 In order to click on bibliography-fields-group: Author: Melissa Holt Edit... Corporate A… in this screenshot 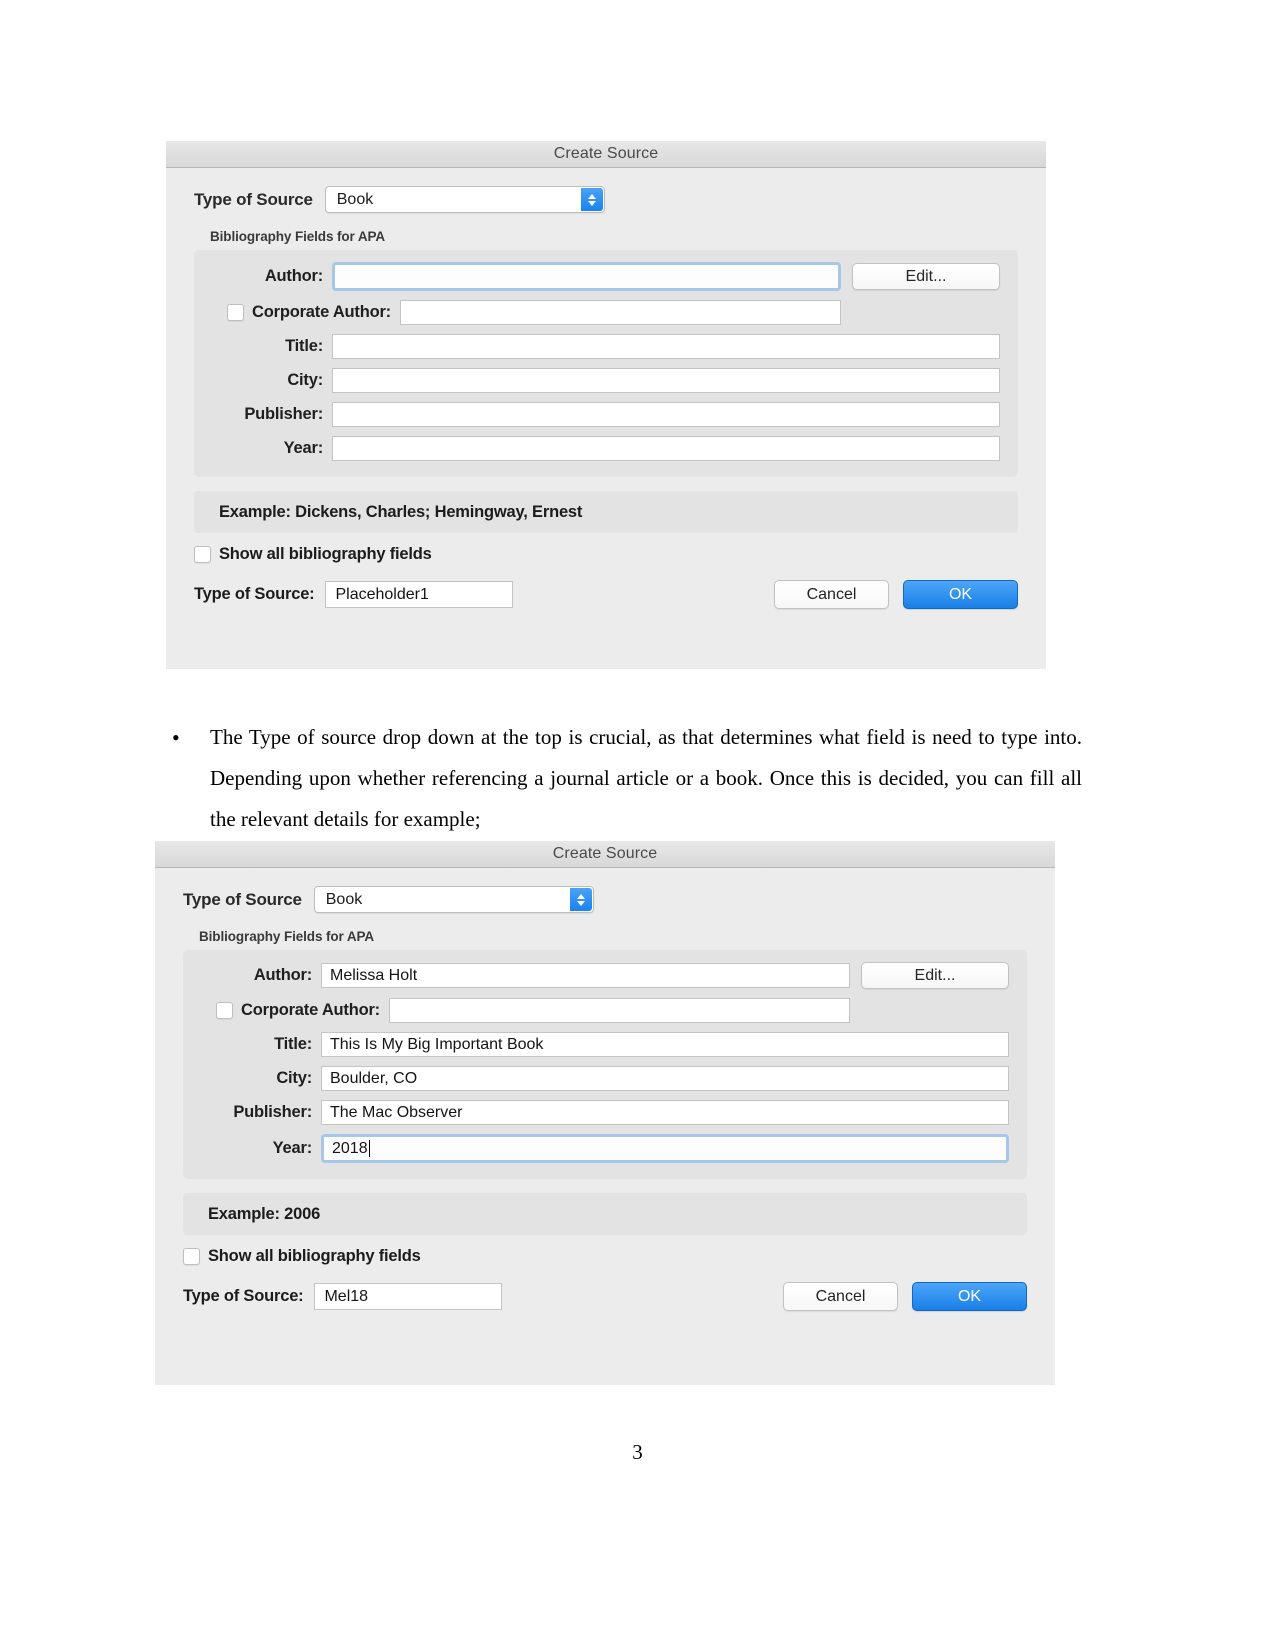, I will do `click(605, 1064)`.